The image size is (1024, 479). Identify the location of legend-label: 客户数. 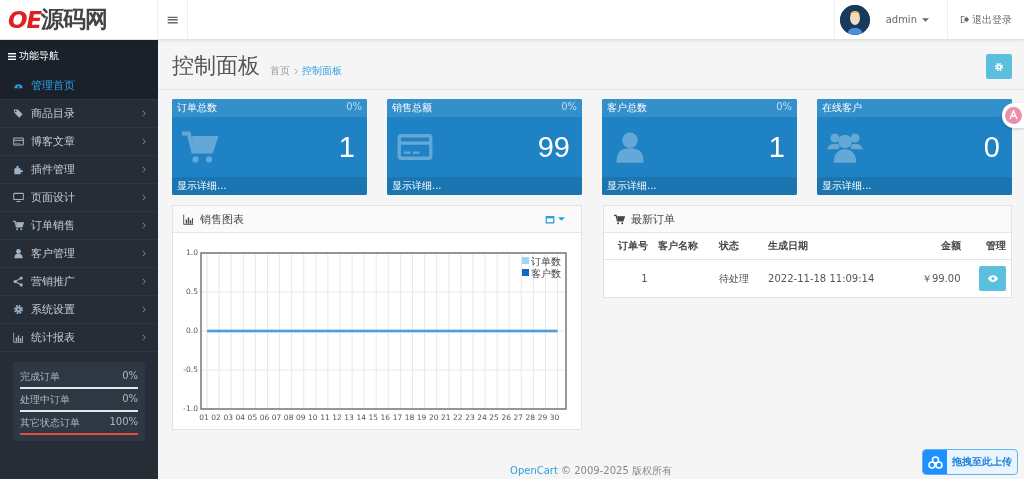
(546, 273).